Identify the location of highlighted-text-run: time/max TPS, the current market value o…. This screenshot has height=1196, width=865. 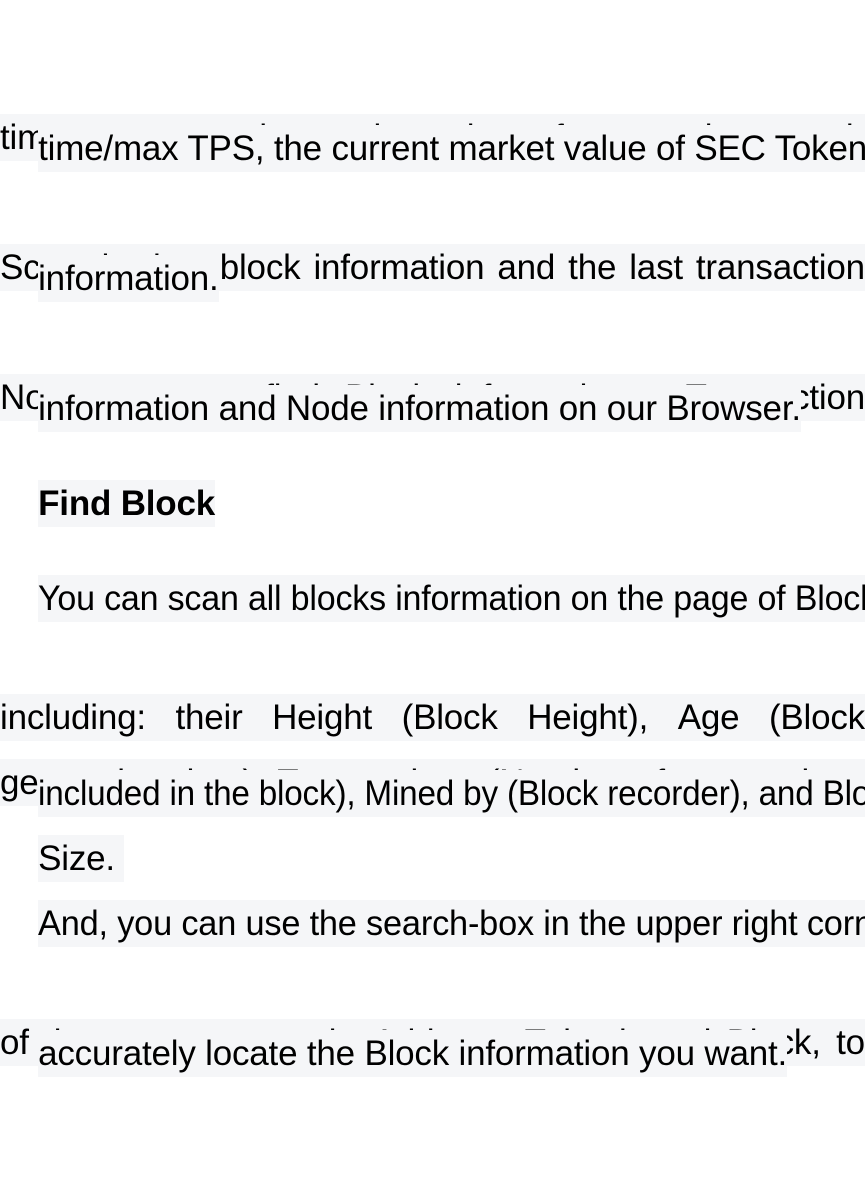
(451, 149).